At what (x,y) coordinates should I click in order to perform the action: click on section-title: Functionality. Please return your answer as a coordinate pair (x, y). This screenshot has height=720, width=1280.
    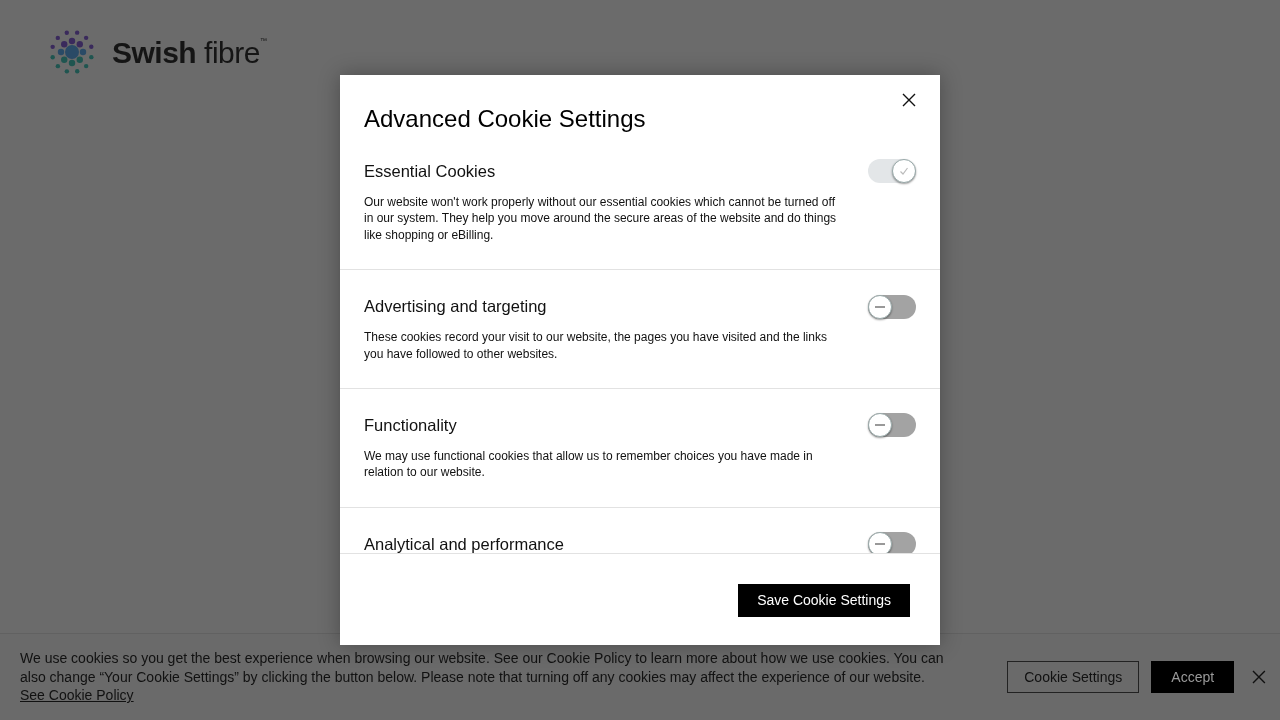
    Looking at the image, I should click on (410, 425).